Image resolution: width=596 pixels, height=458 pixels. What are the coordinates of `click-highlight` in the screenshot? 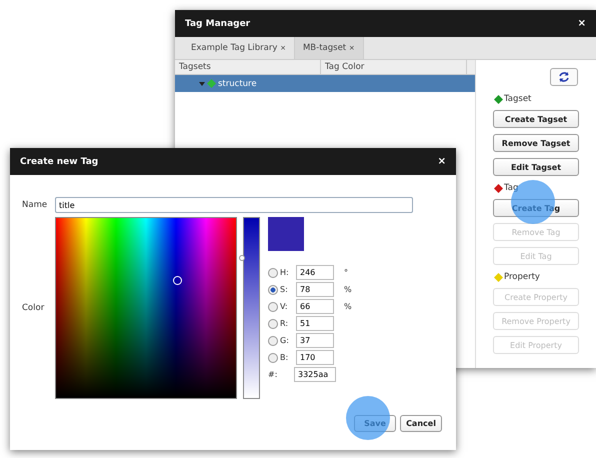 It's located at (368, 418).